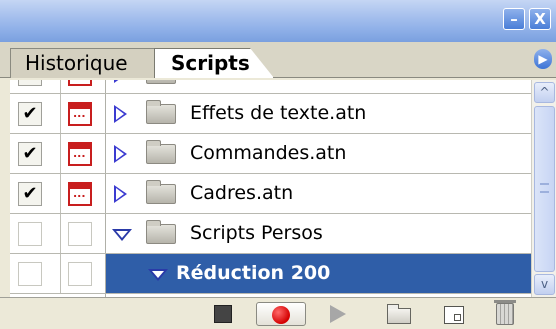 The width and height of the screenshot is (556, 329). What do you see at coordinates (338, 314) in the screenshot?
I see `play-icon` at bounding box center [338, 314].